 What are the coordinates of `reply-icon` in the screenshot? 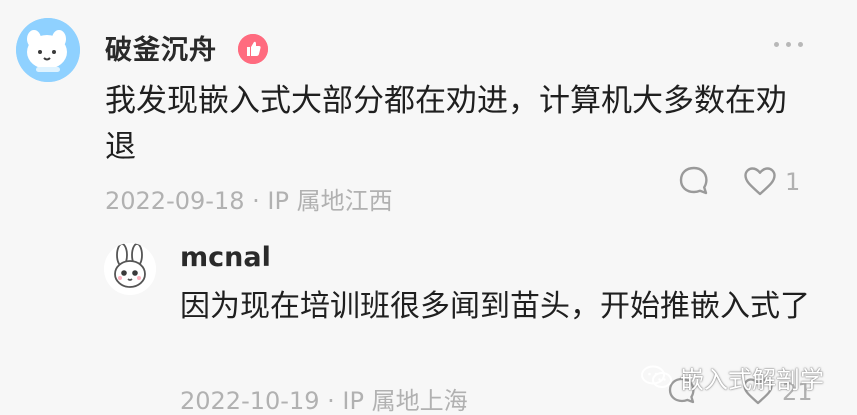 It's located at (694, 181).